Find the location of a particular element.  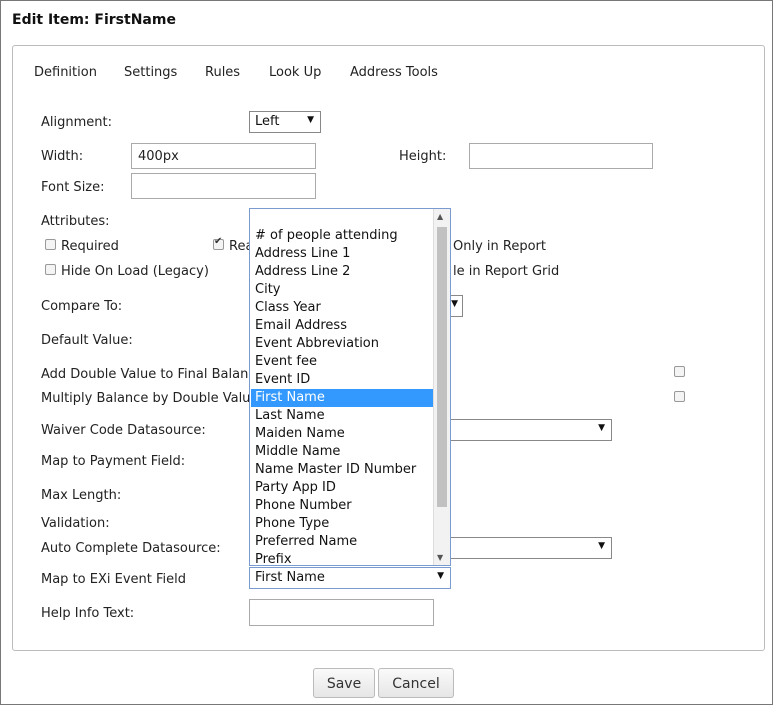

tab-rules: Rules is located at coordinates (222, 72).